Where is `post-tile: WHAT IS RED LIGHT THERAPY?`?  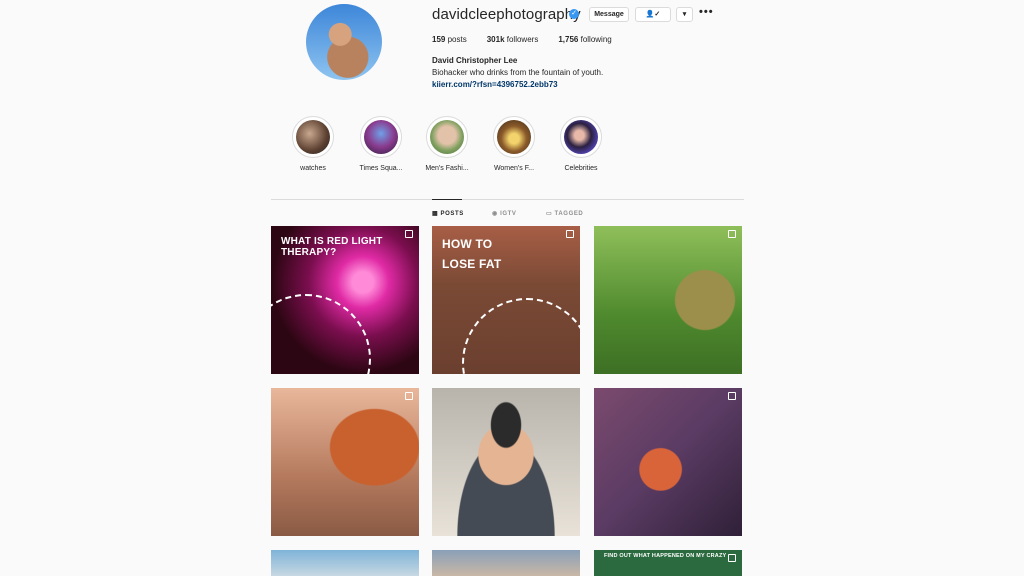 post-tile: WHAT IS RED LIGHT THERAPY? is located at coordinates (345, 300).